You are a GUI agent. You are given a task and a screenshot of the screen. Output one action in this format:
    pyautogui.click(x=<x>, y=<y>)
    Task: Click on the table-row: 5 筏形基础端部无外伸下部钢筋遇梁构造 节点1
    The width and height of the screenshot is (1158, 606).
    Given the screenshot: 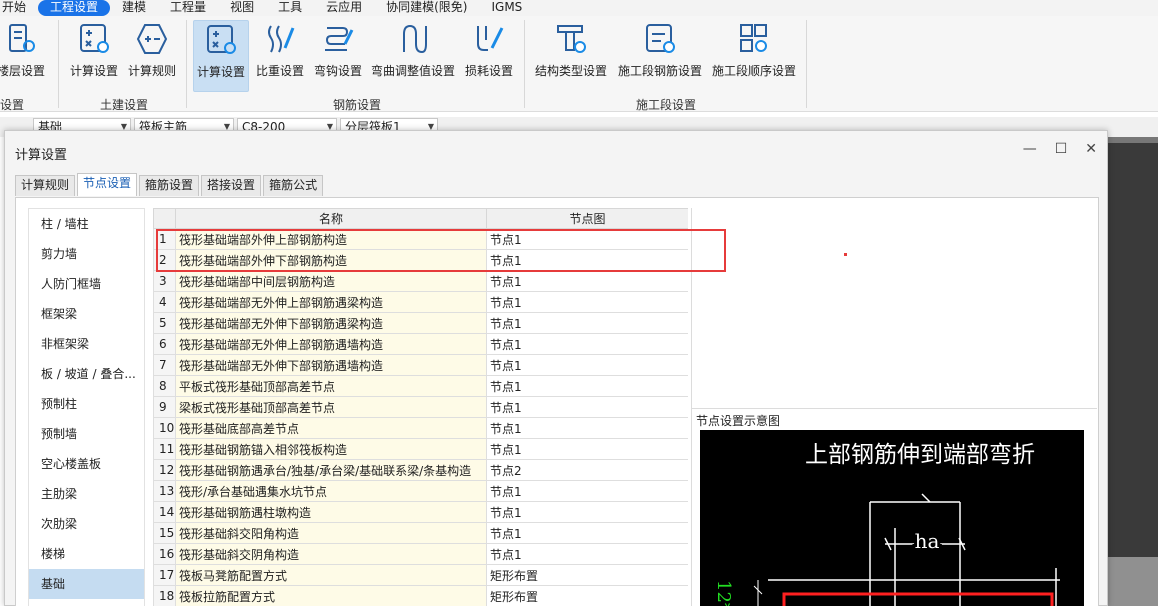 What is the action you would take?
    pyautogui.click(x=420, y=323)
    